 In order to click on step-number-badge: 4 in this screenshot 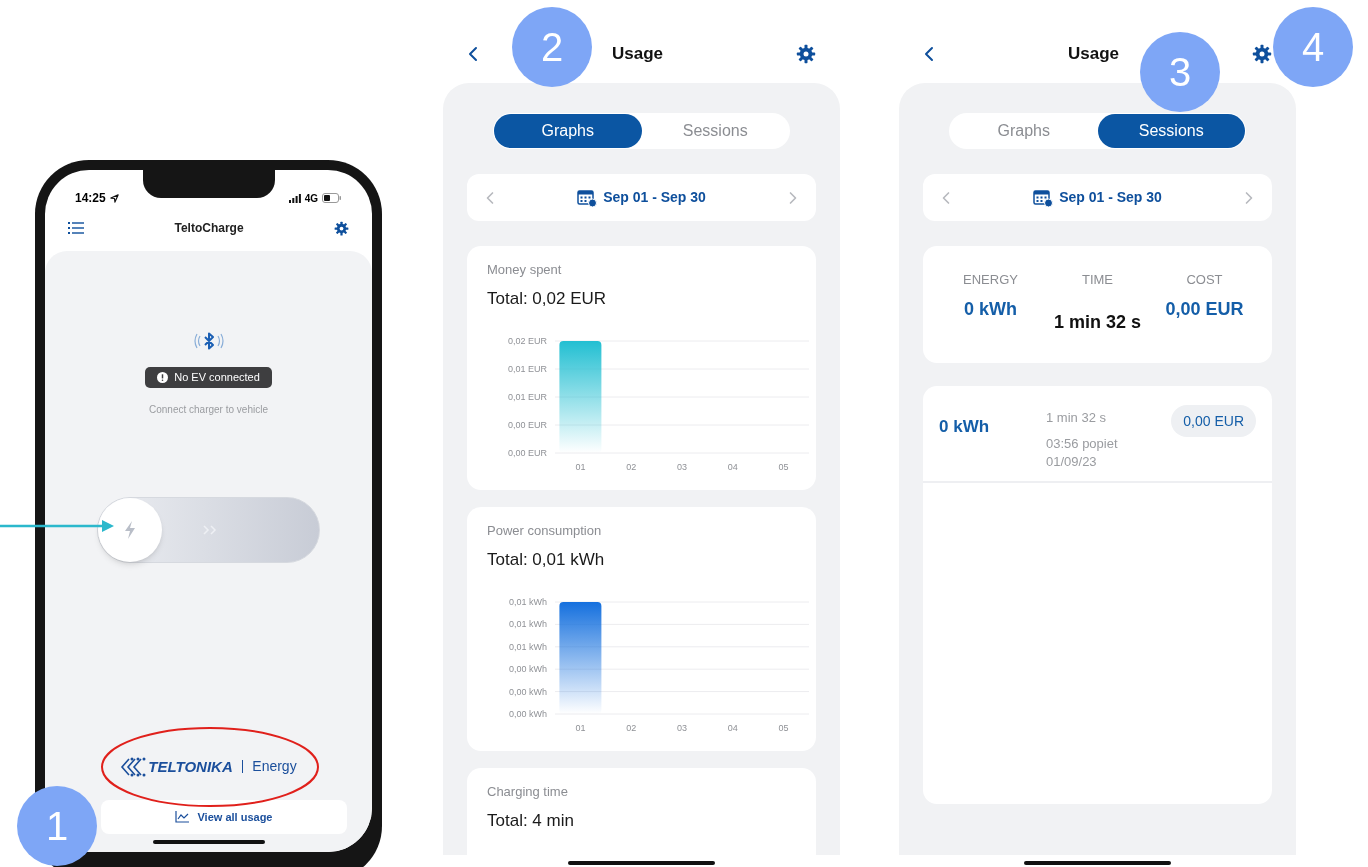, I will do `click(1313, 47)`.